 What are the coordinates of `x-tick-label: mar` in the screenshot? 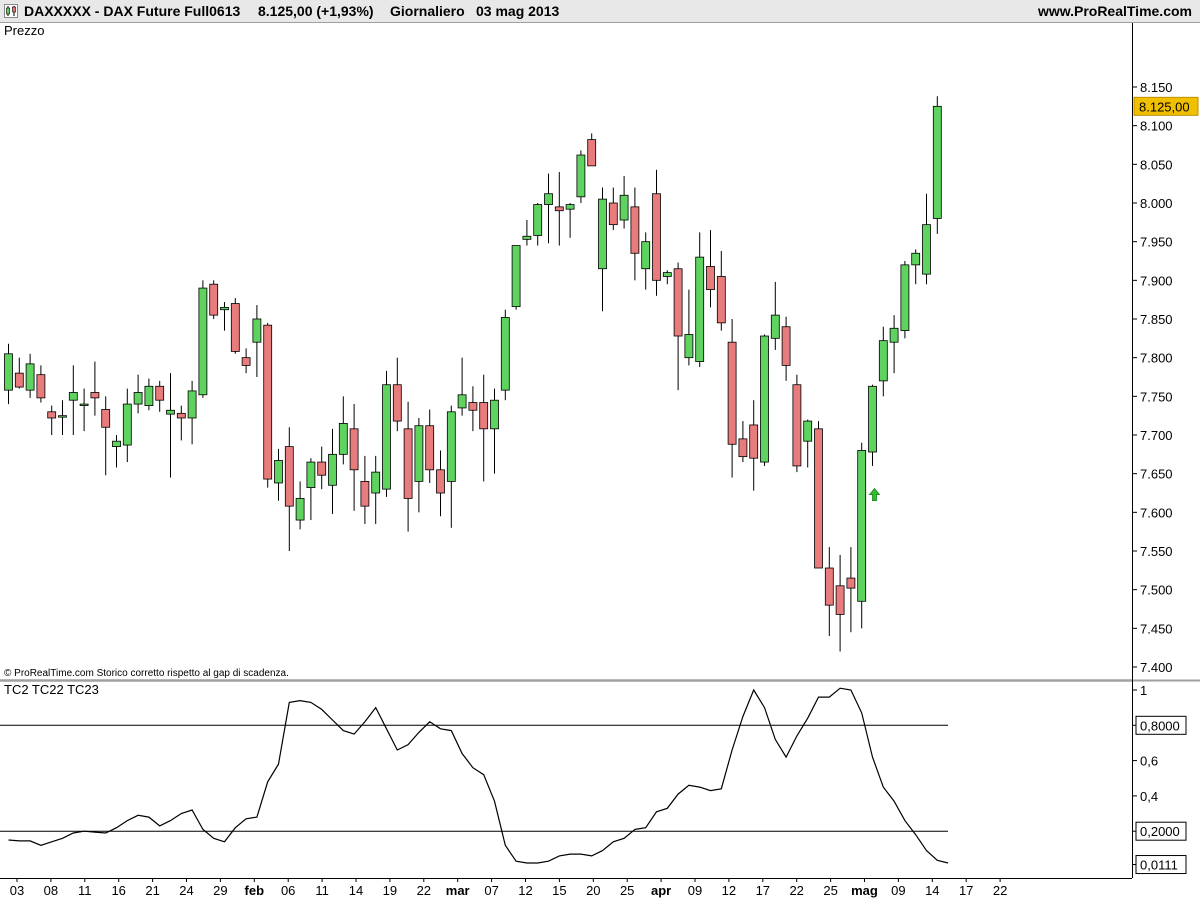 It's located at (458, 890).